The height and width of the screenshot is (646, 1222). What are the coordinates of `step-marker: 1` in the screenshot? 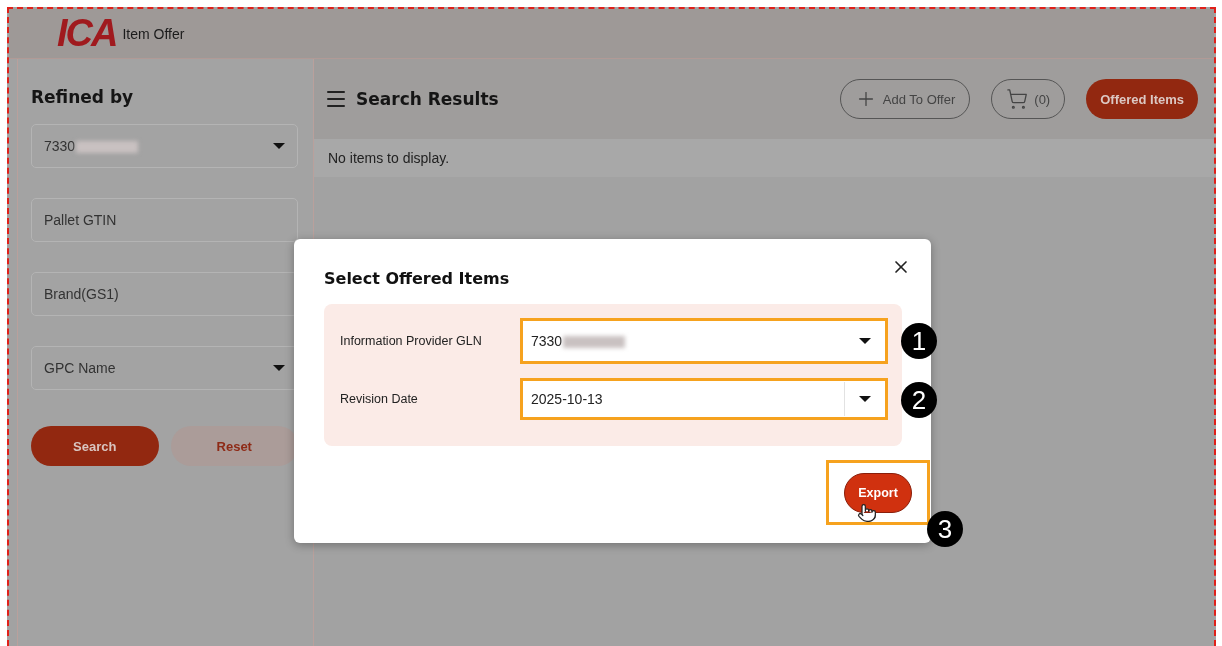 It's located at (919, 341).